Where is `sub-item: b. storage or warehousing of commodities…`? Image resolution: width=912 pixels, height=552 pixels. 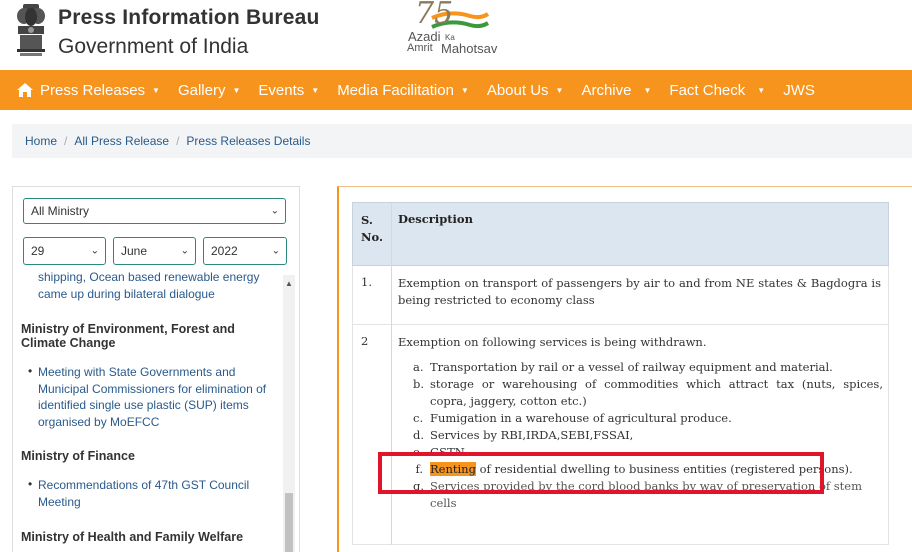 sub-item: b. storage or warehousing of commodities… is located at coordinates (648, 393).